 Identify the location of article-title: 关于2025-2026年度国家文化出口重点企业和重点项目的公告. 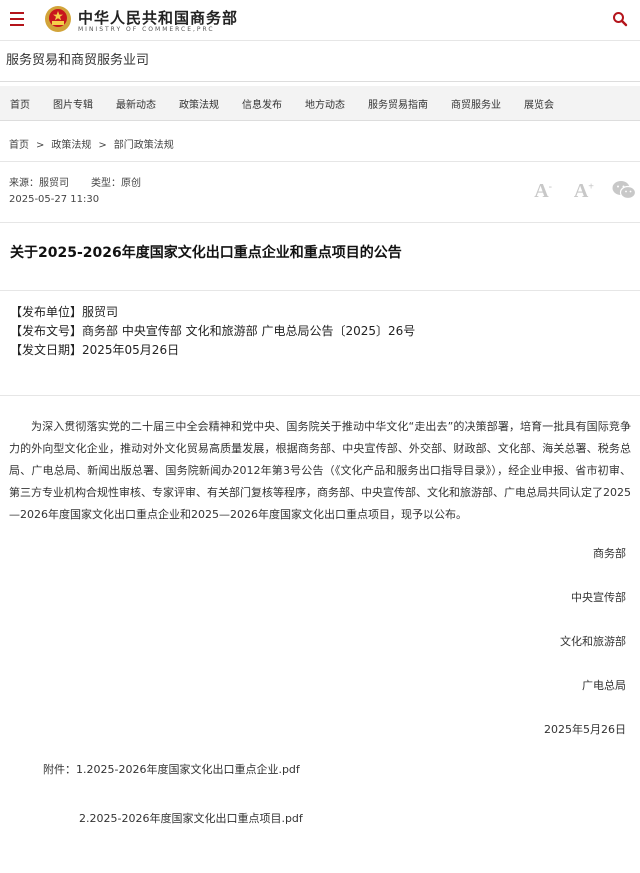
(320, 257).